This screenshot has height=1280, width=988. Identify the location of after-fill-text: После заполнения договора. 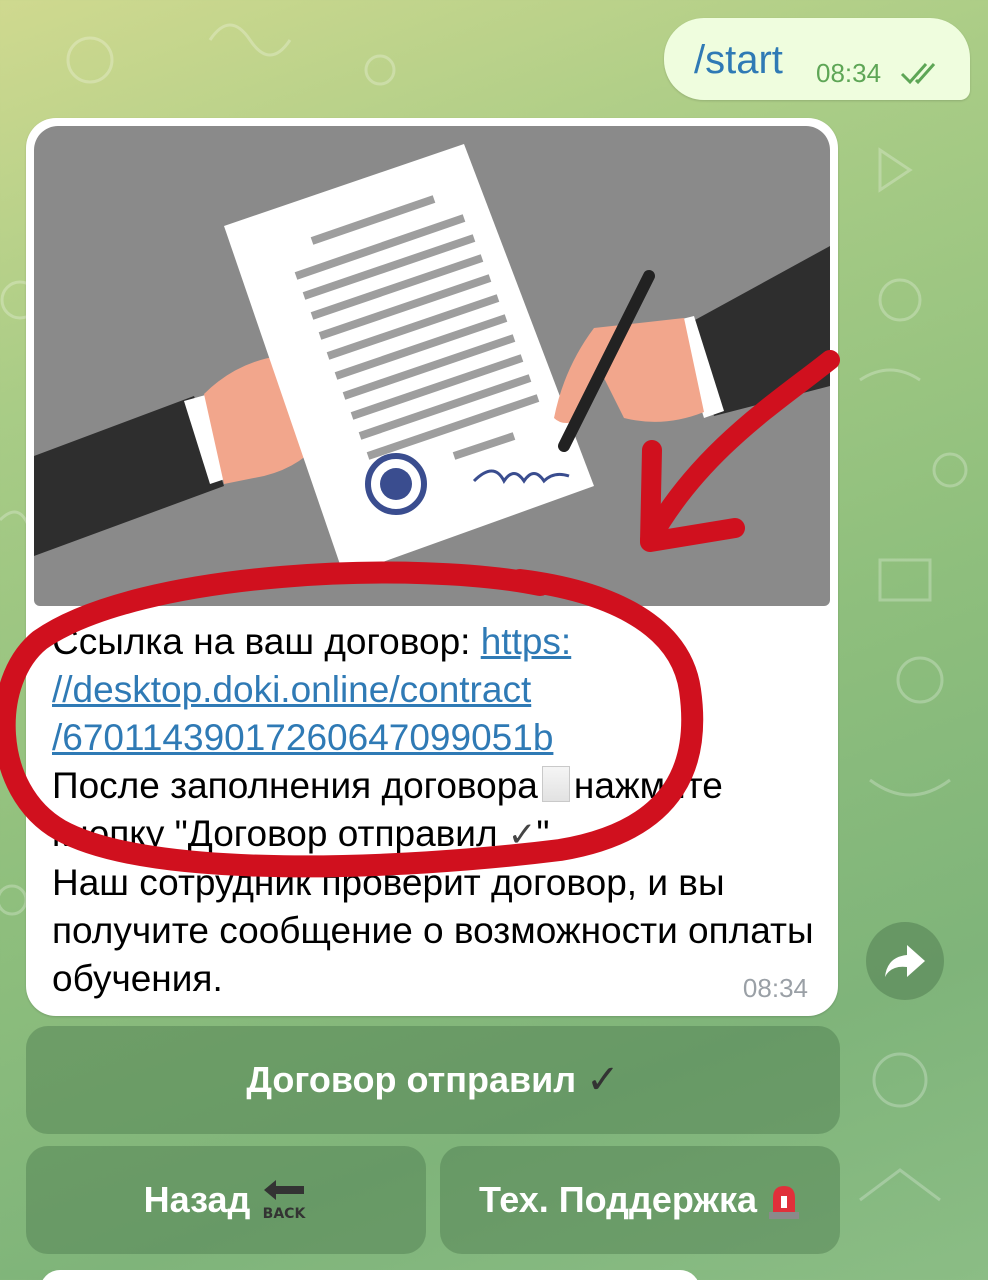
(295, 785).